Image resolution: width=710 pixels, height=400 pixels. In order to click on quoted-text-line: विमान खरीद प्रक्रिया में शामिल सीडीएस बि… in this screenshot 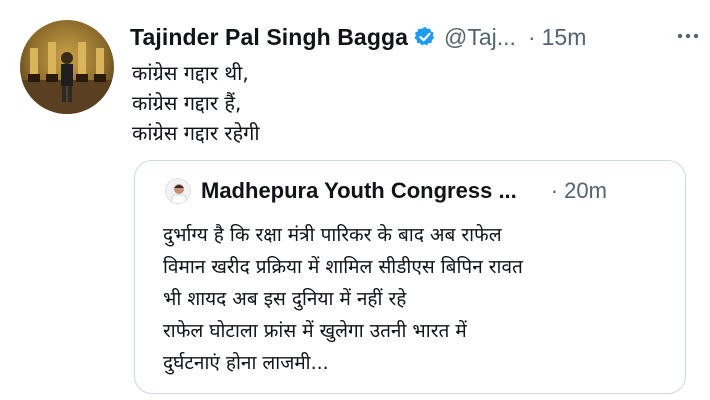, I will do `click(343, 267)`.